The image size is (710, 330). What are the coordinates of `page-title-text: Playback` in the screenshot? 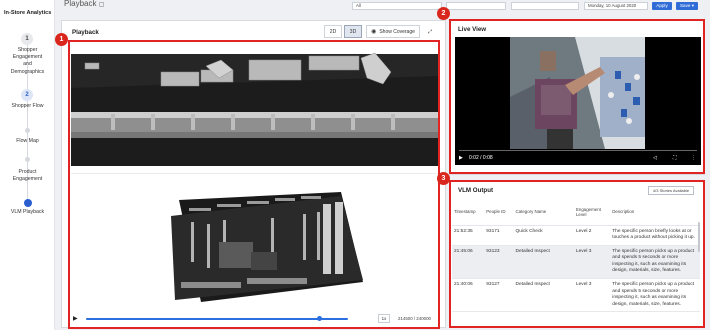 It's located at (80, 4).